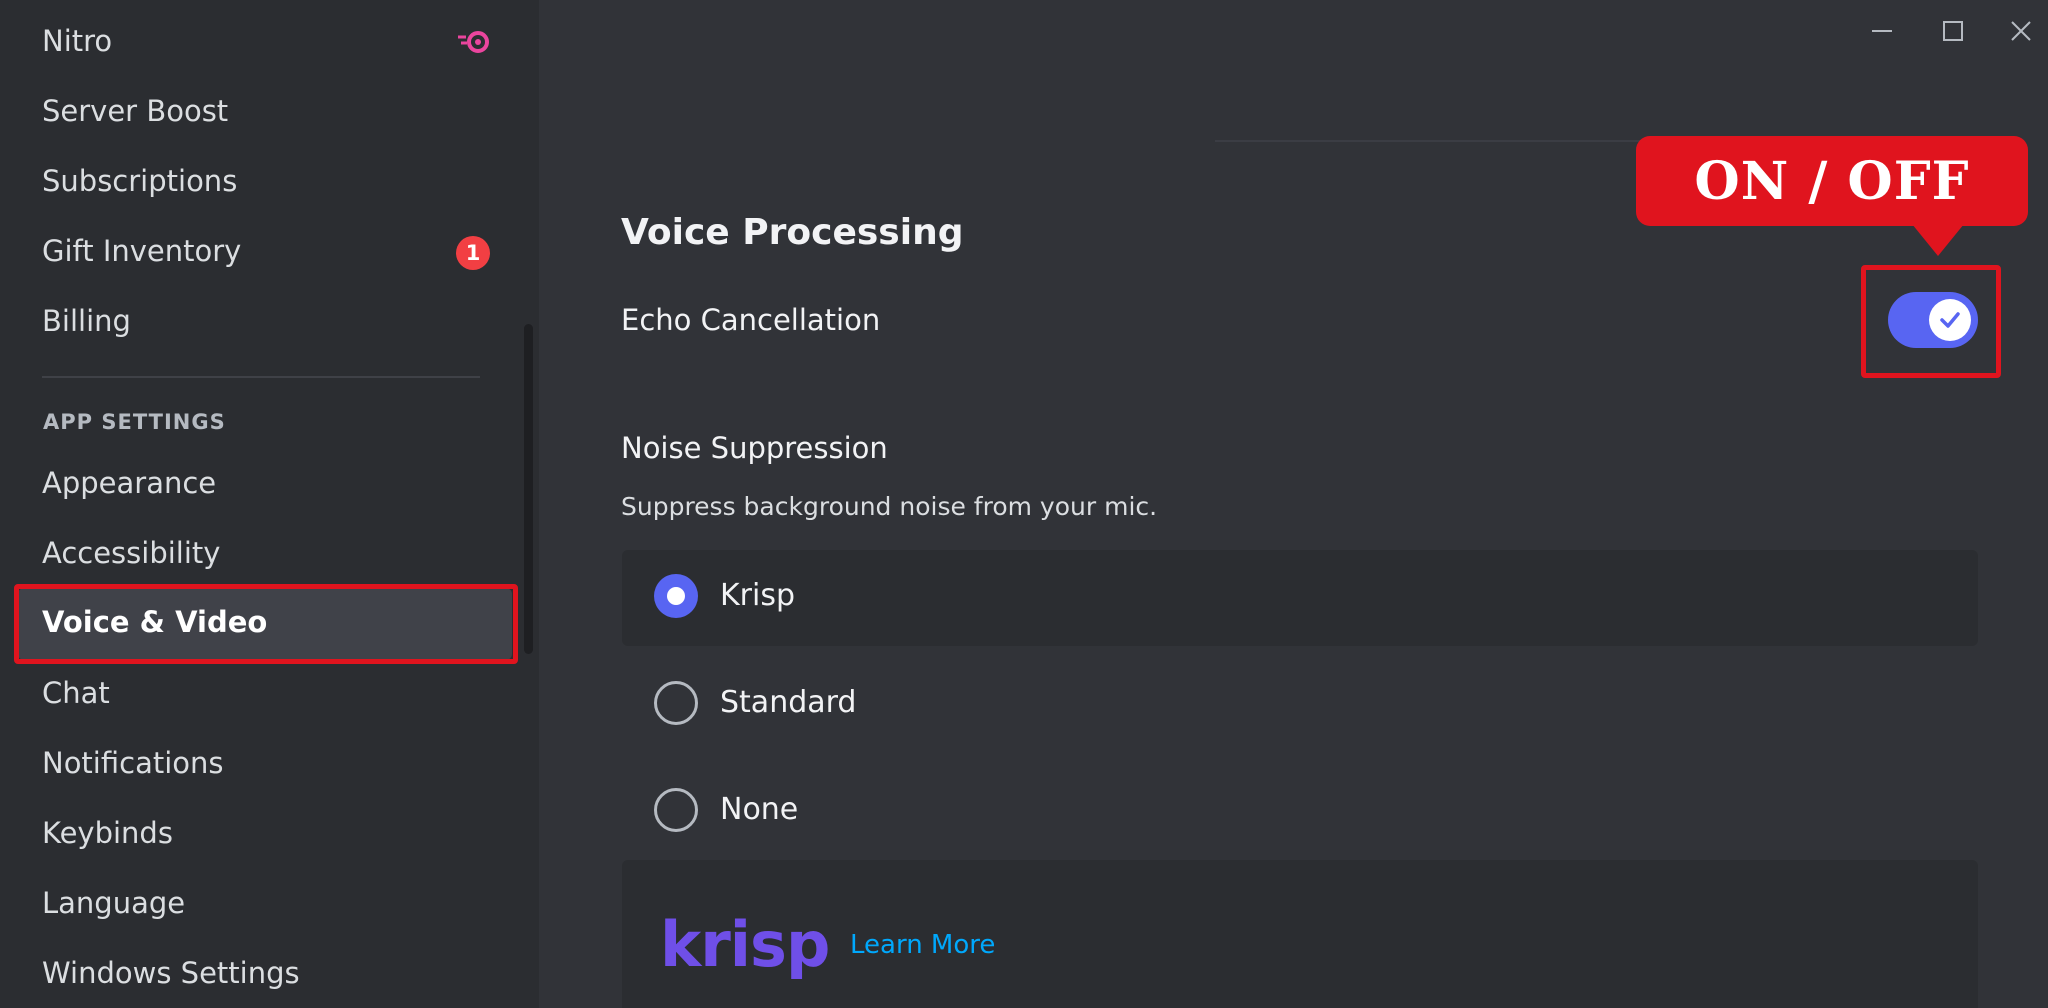 This screenshot has width=2048, height=1008. I want to click on krisp-promo-panel: krisp Learn More, so click(1300, 934).